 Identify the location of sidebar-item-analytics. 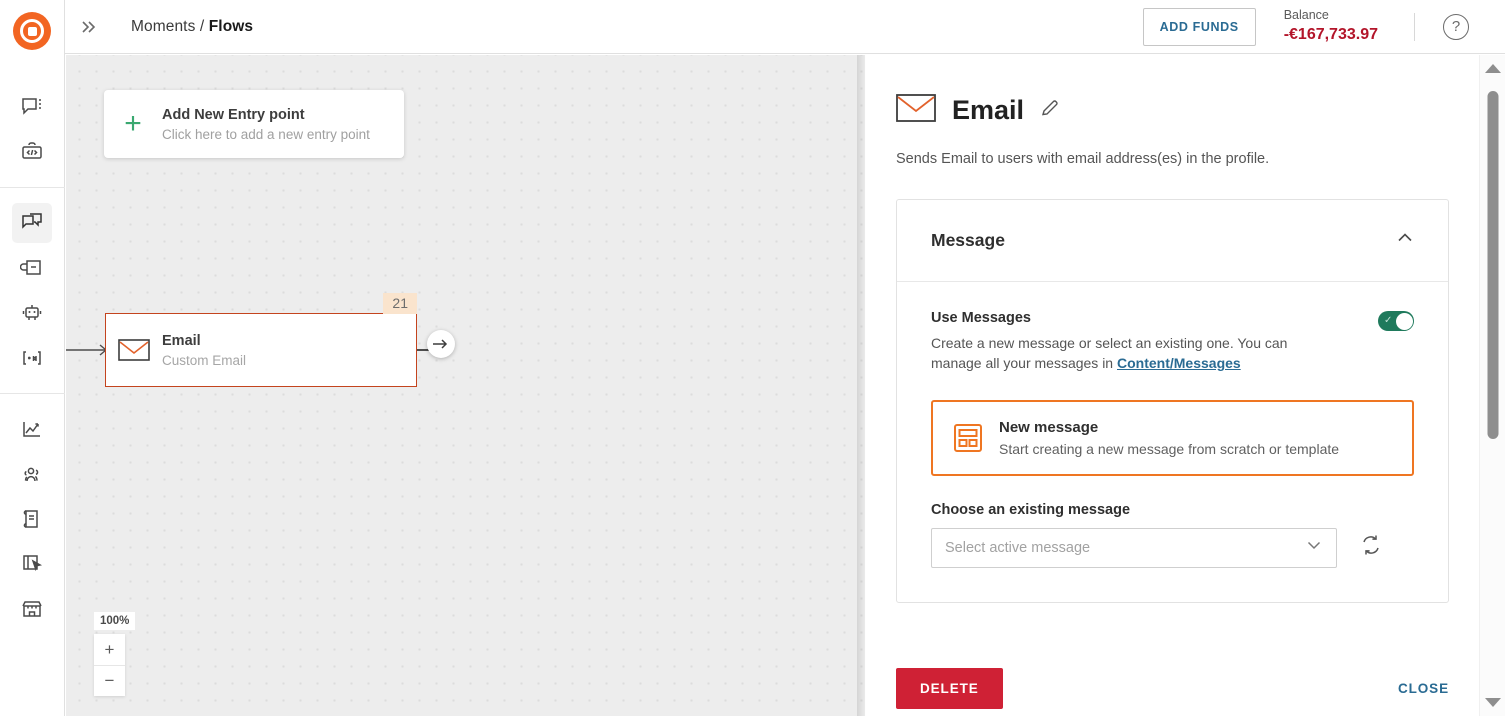
(32, 429).